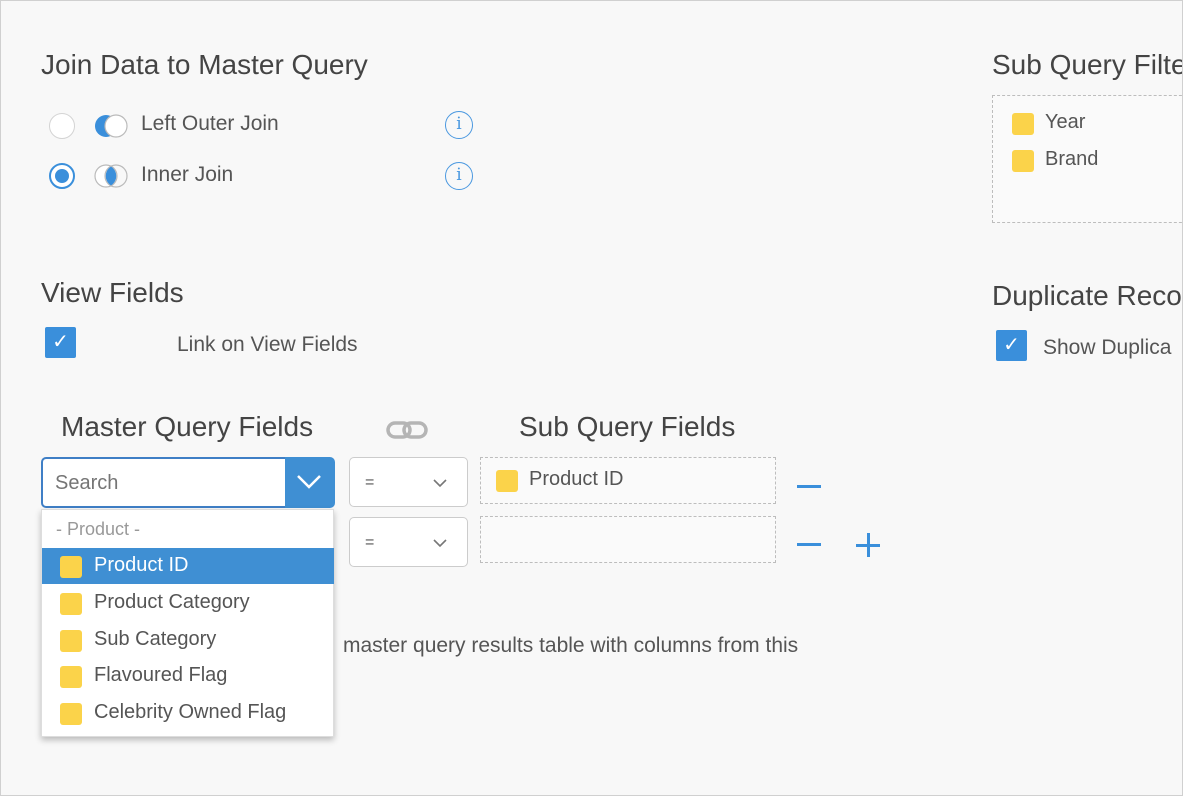  Describe the element at coordinates (165, 483) in the screenshot. I see `search-input` at that location.